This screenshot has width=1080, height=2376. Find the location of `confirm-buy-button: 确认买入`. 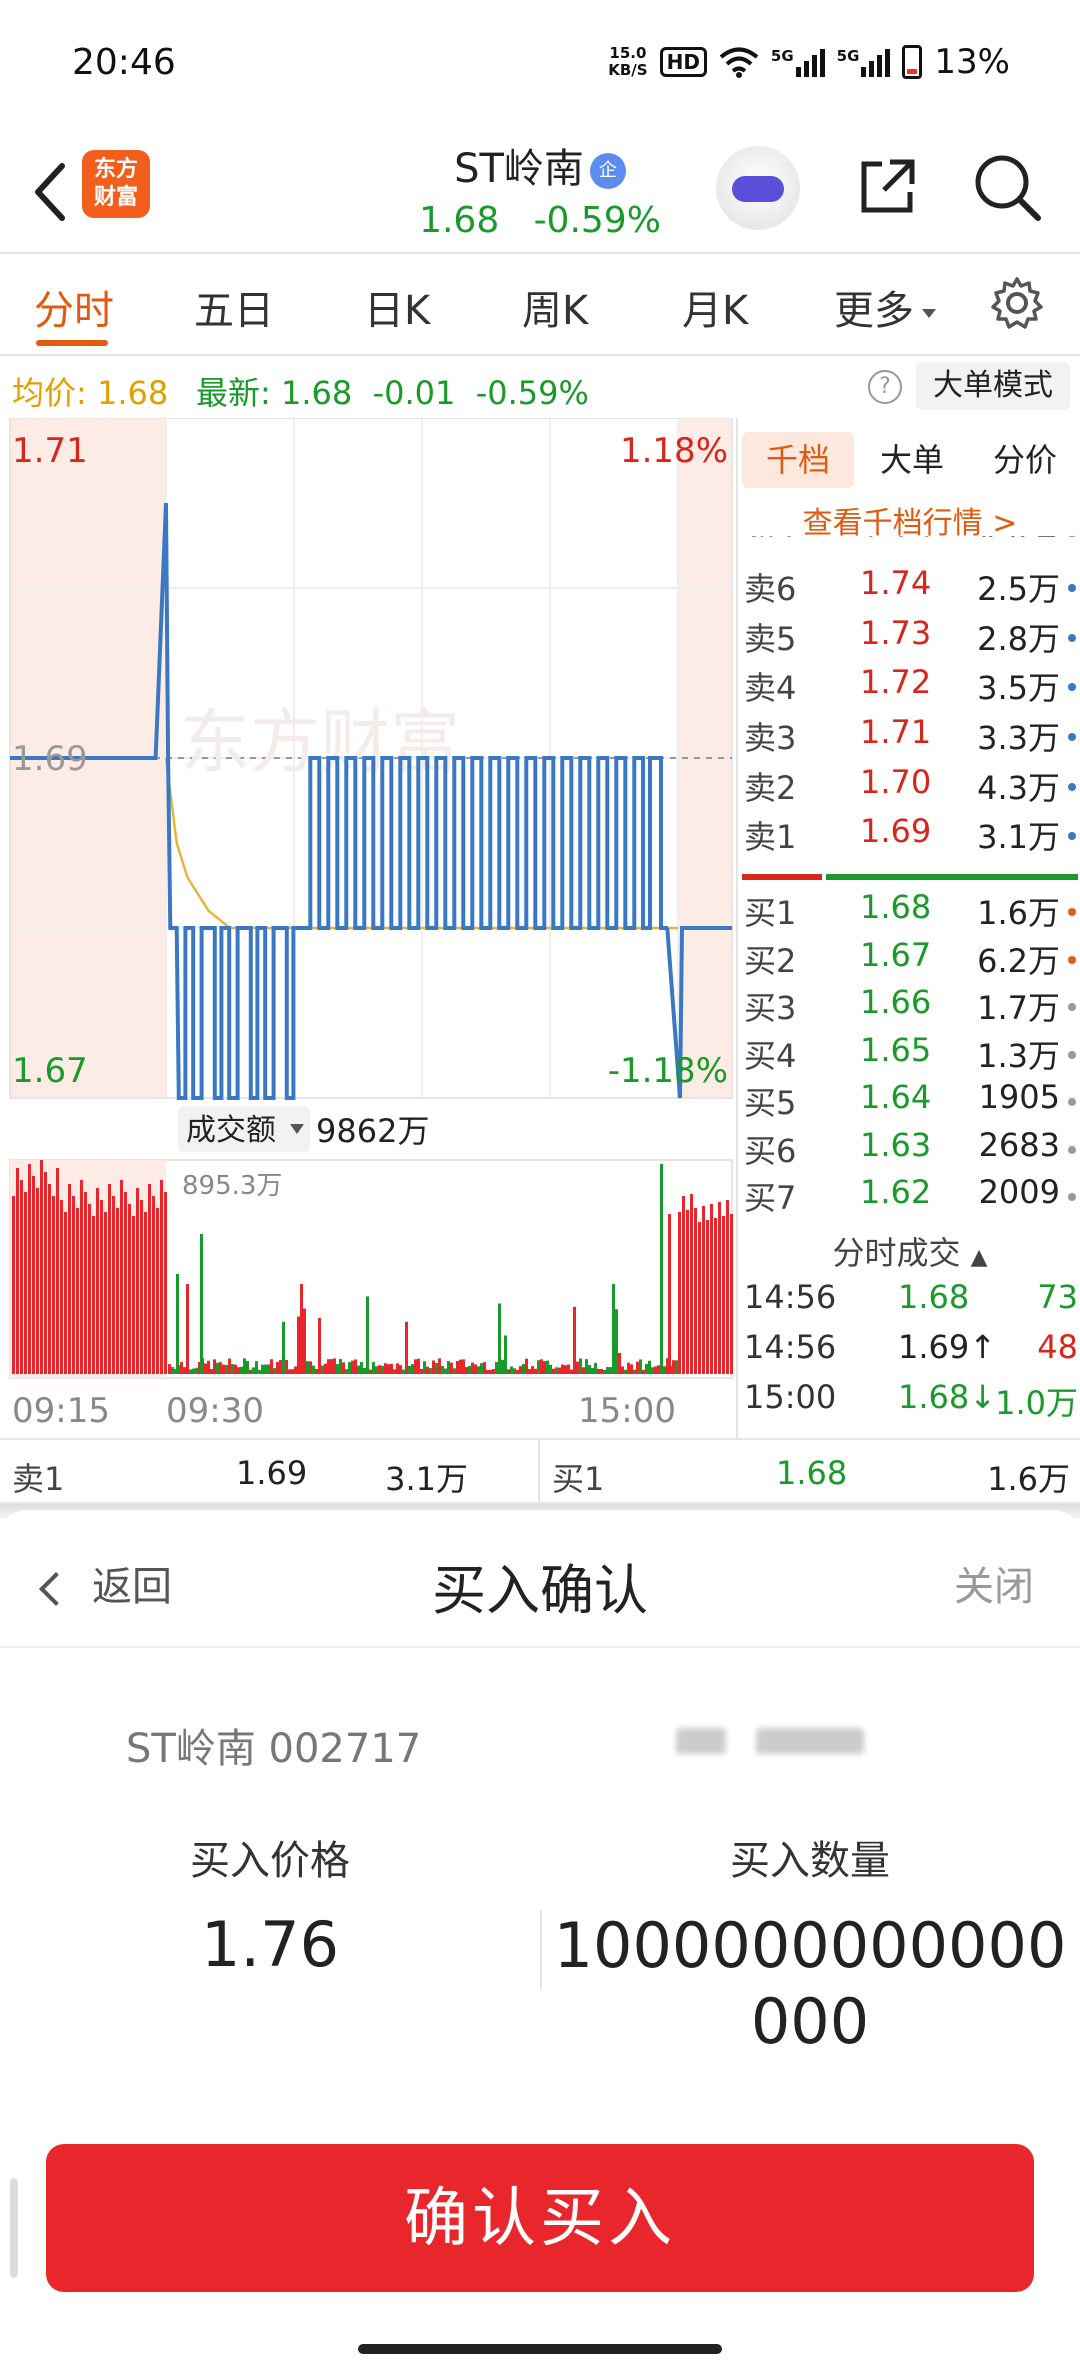

confirm-buy-button: 确认买入 is located at coordinates (540, 2218).